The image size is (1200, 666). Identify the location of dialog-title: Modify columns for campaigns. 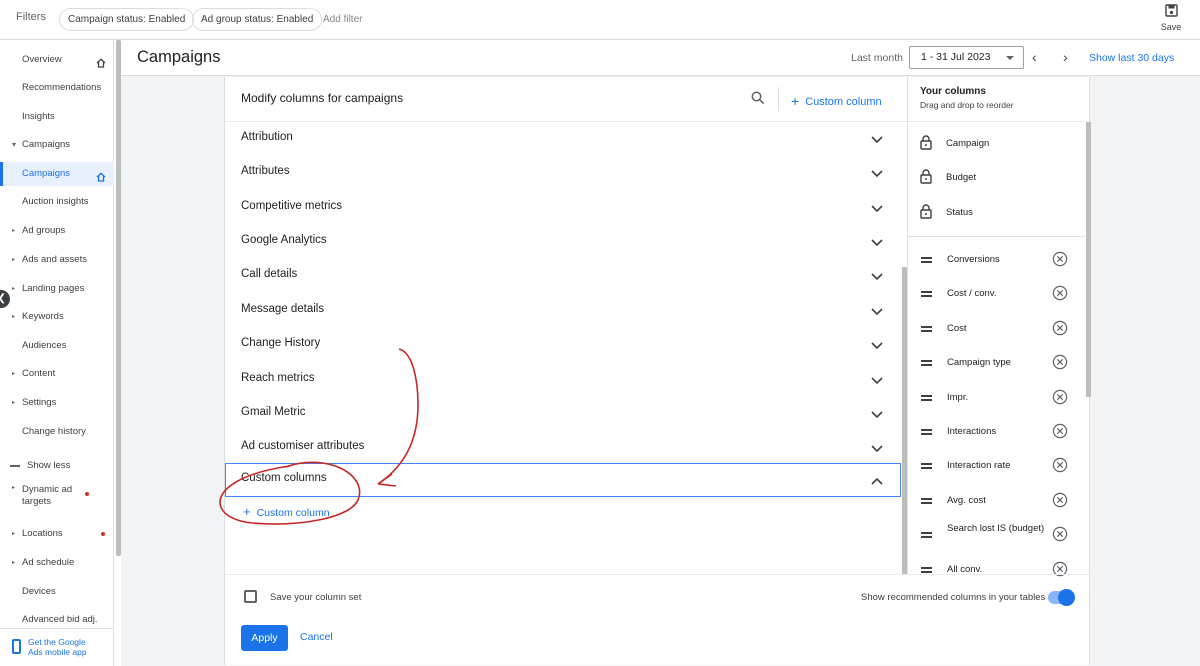
(322, 98).